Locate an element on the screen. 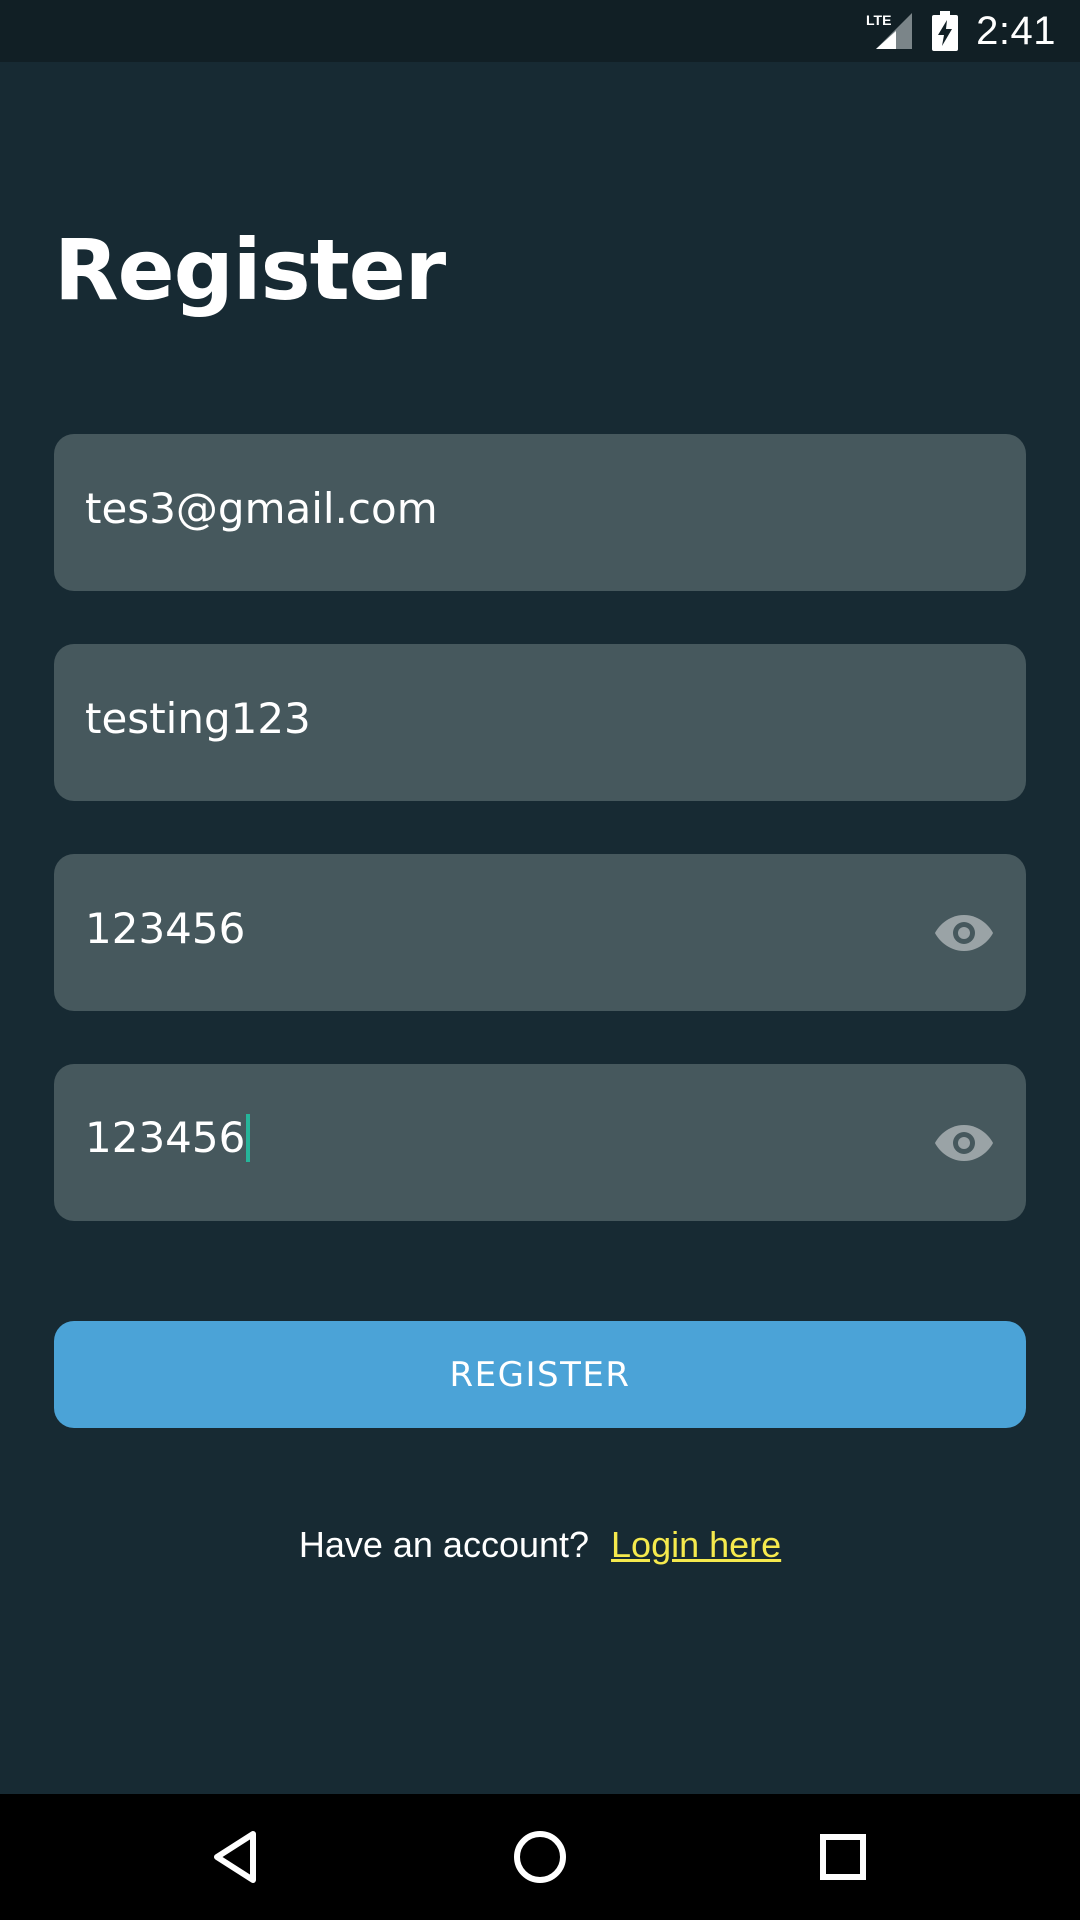  navigation-bar is located at coordinates (540, 1857).